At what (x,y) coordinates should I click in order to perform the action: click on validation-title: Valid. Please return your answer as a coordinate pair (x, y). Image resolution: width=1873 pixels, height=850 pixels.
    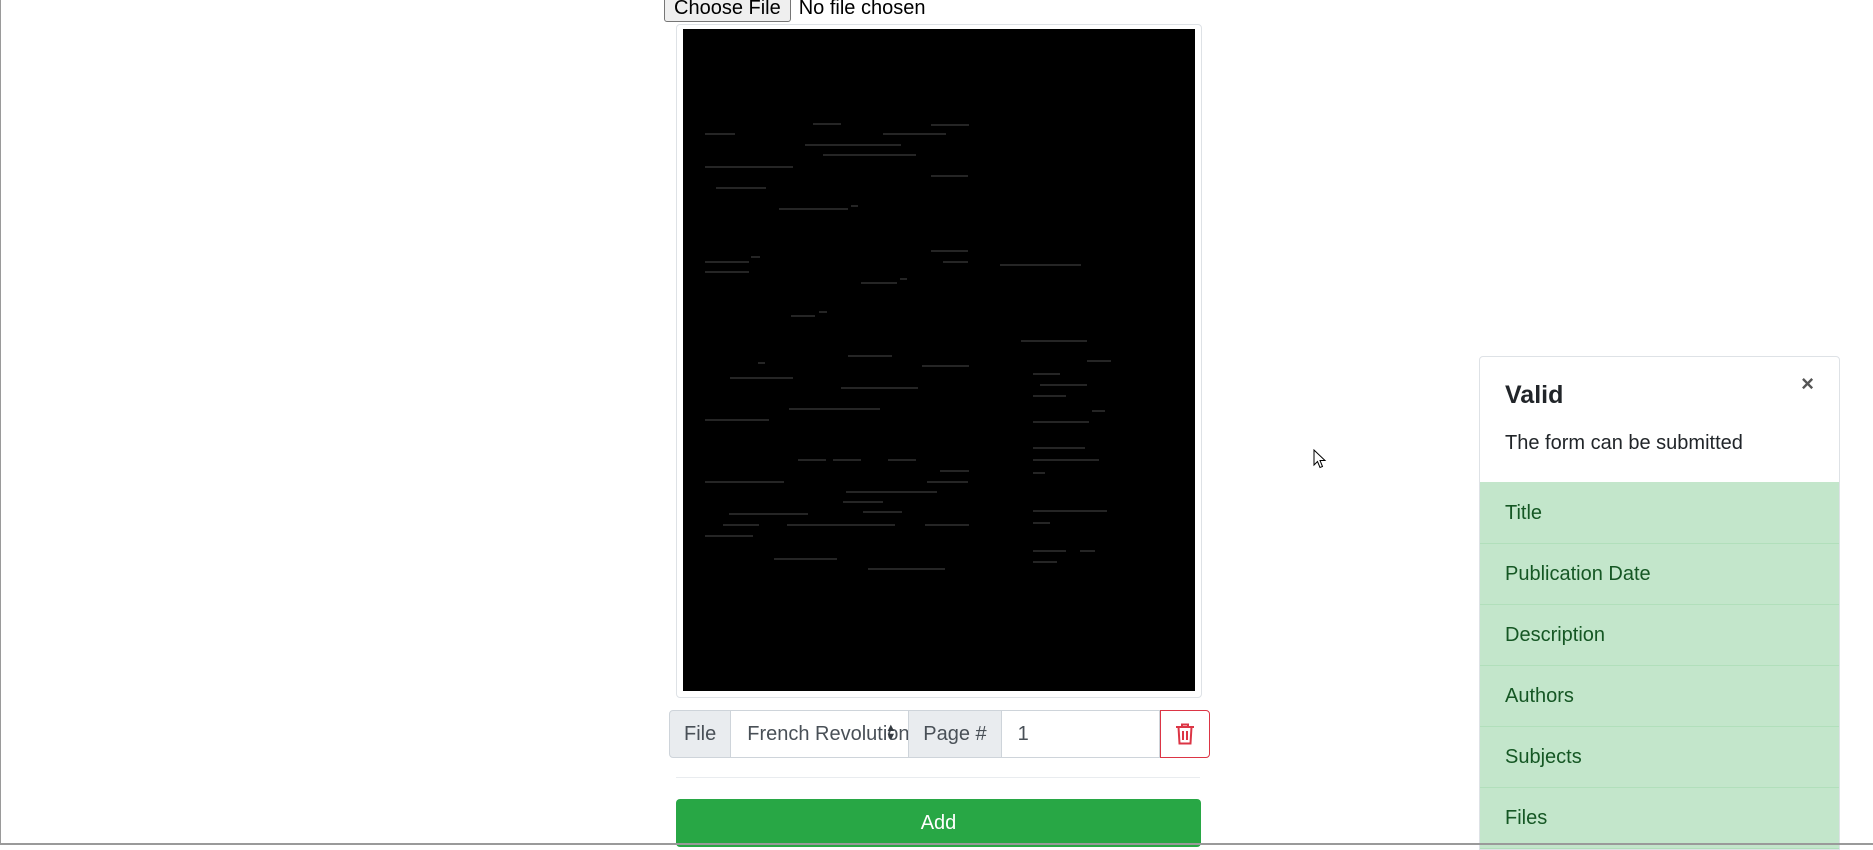
    Looking at the image, I should click on (1534, 395).